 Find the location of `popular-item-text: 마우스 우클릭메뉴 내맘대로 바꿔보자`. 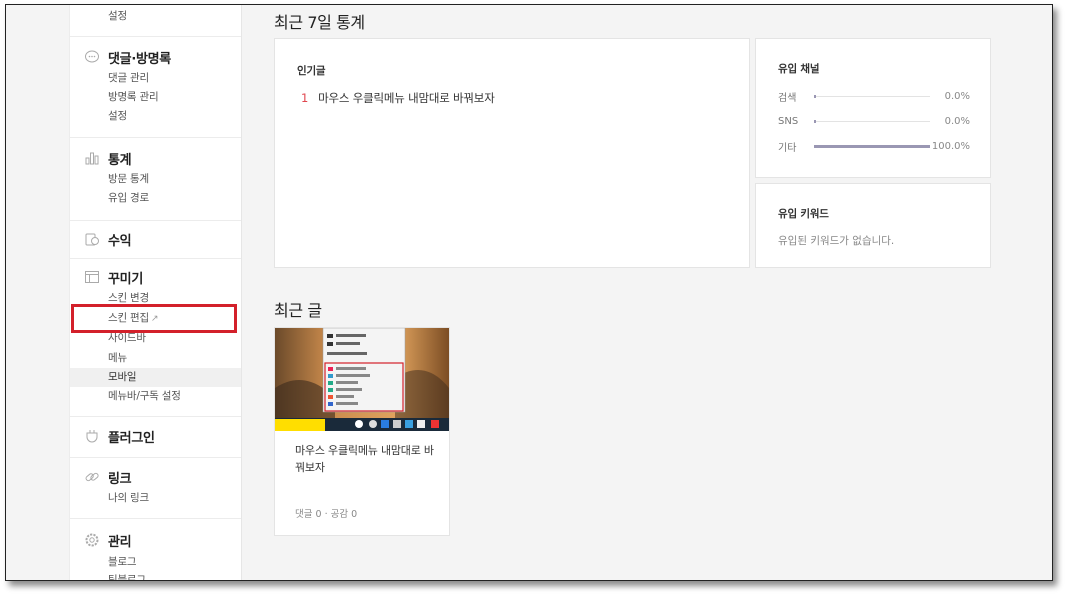

popular-item-text: 마우스 우클릭메뉴 내맘대로 바꿔보자 is located at coordinates (406, 98).